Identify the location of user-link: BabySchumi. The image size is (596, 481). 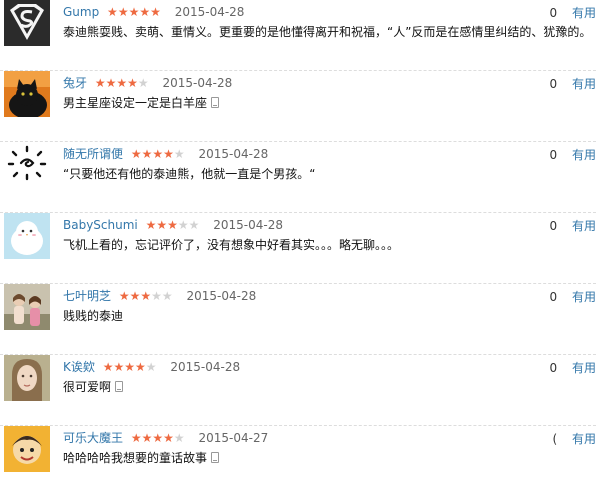
(100, 225).